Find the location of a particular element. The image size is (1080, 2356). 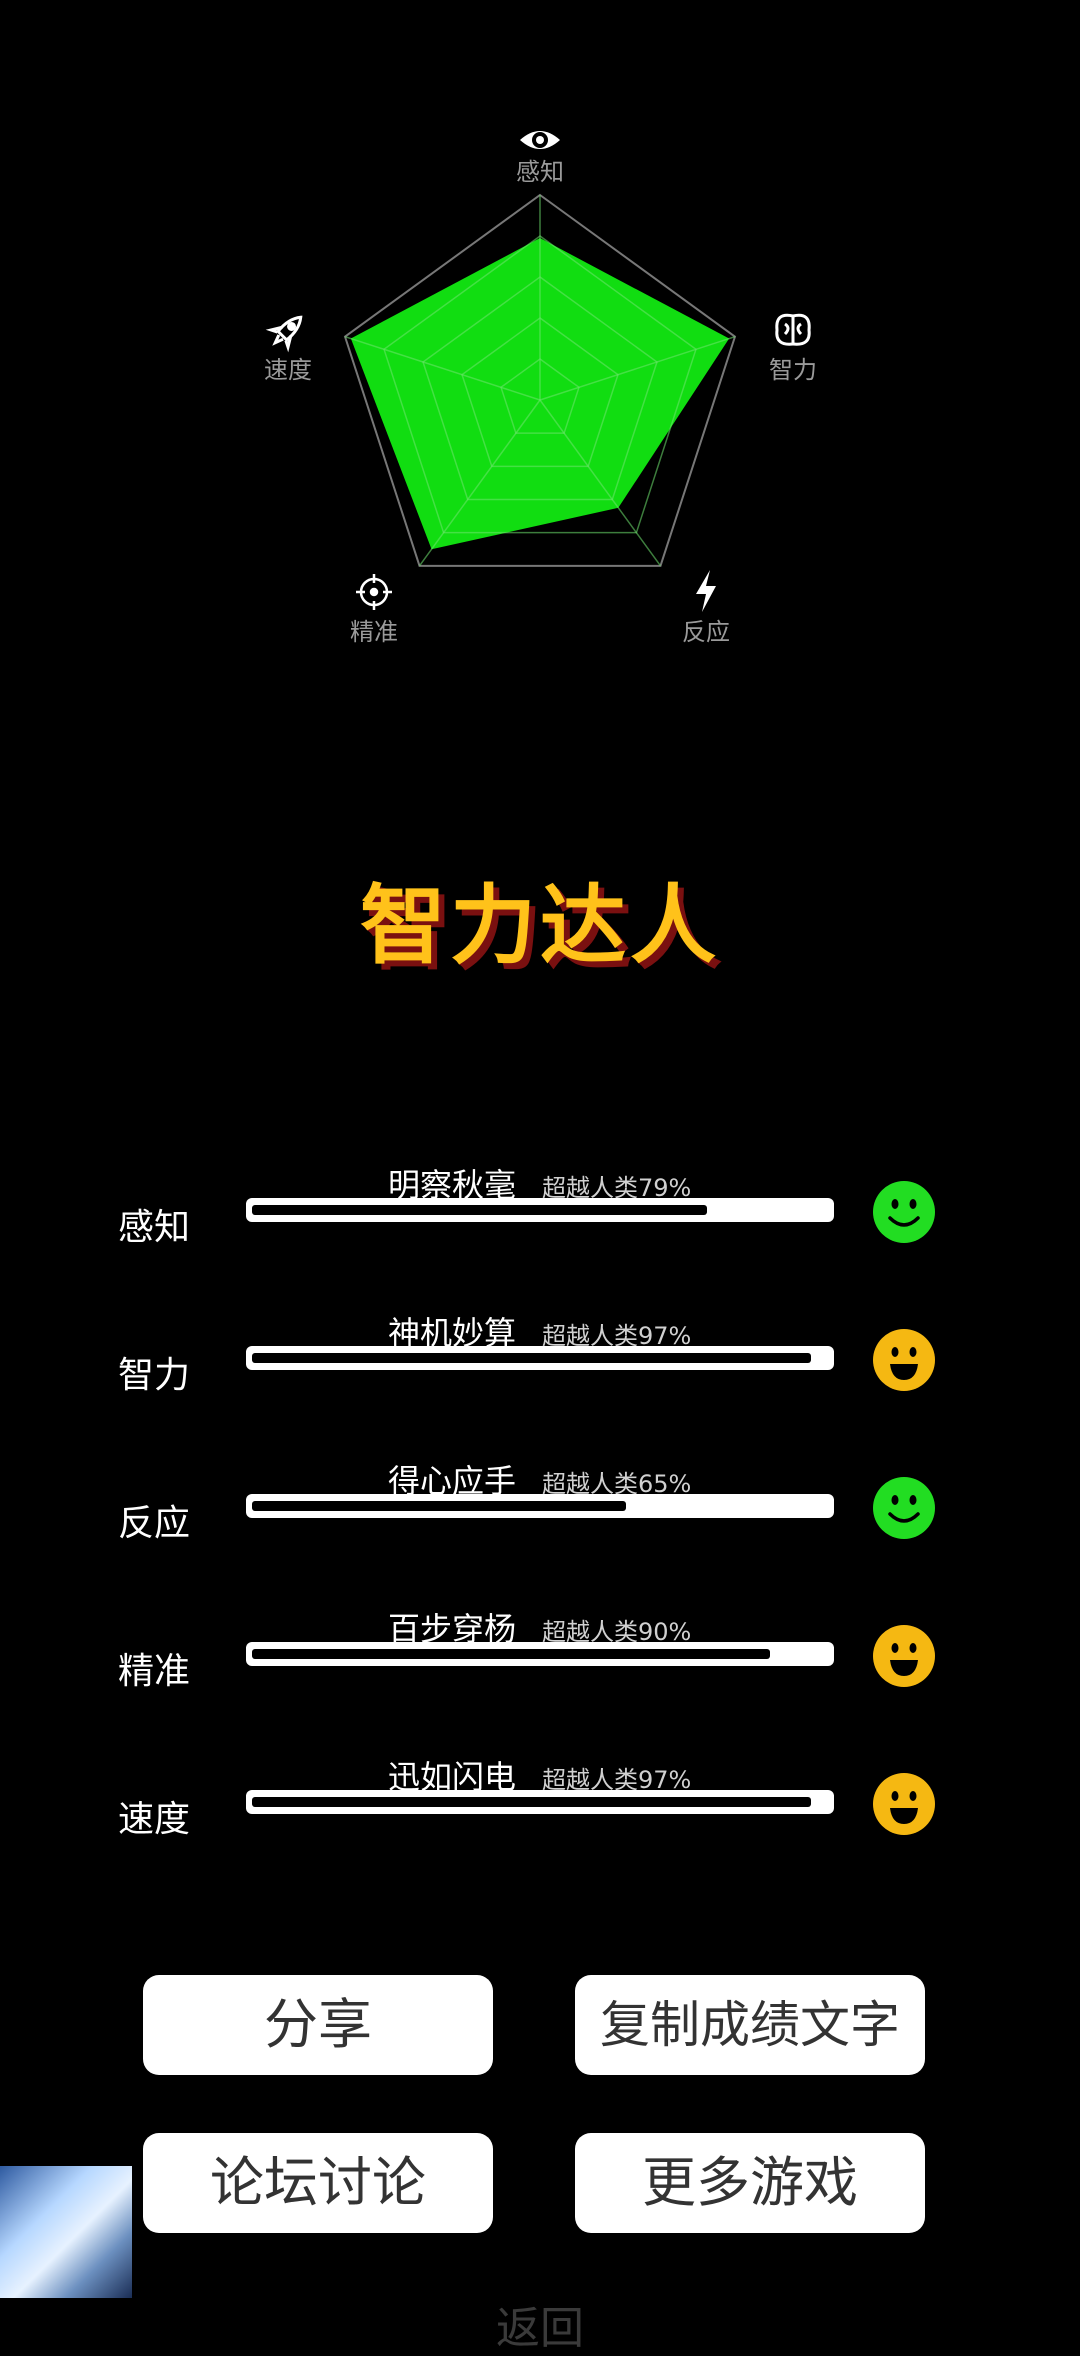

eye-icon is located at coordinates (540, 140).